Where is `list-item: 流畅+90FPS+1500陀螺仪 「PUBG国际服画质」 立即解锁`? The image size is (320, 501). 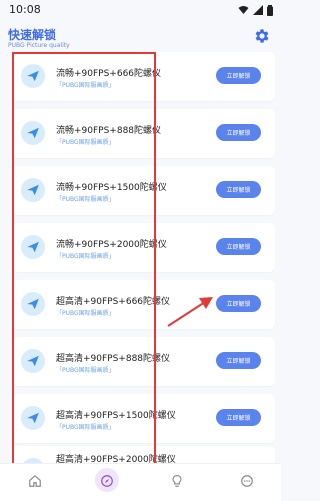 list-item: 流畅+90FPS+1500陀螺仪 「PUBG国际服画质」 立即解锁 is located at coordinates (143, 190).